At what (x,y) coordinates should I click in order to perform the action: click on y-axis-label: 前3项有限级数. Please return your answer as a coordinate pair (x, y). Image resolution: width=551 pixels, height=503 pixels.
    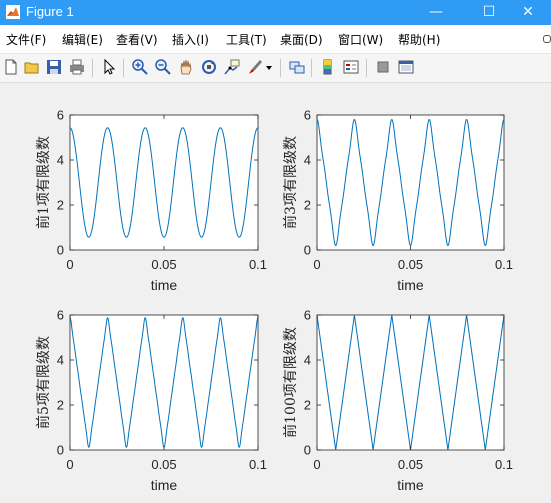
    Looking at the image, I should click on (290, 182).